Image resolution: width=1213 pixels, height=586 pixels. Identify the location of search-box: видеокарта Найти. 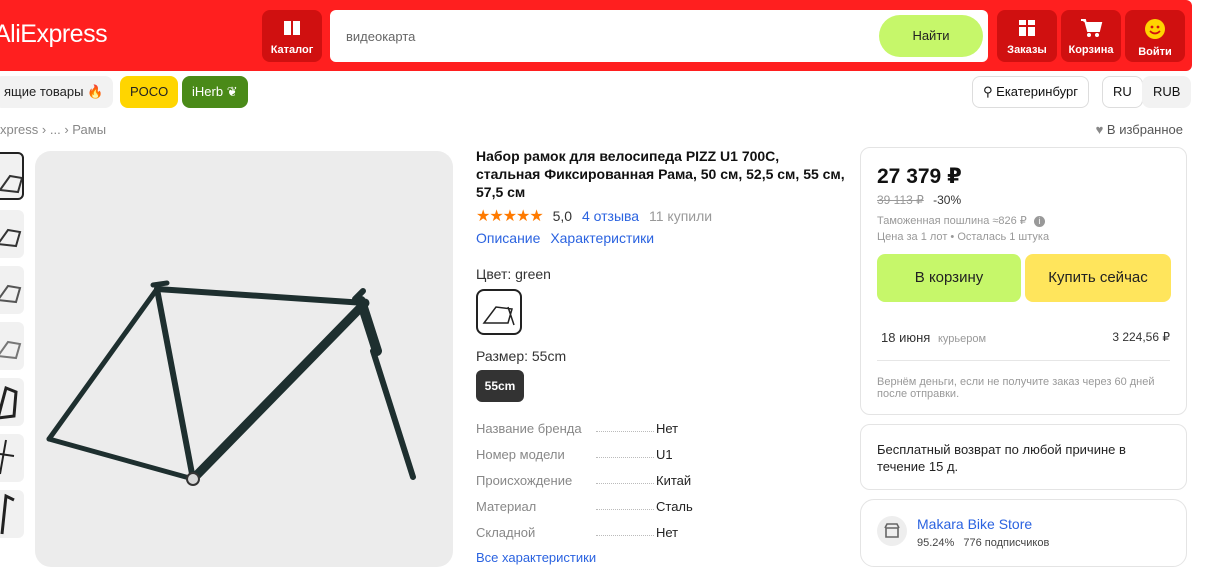
(659, 36).